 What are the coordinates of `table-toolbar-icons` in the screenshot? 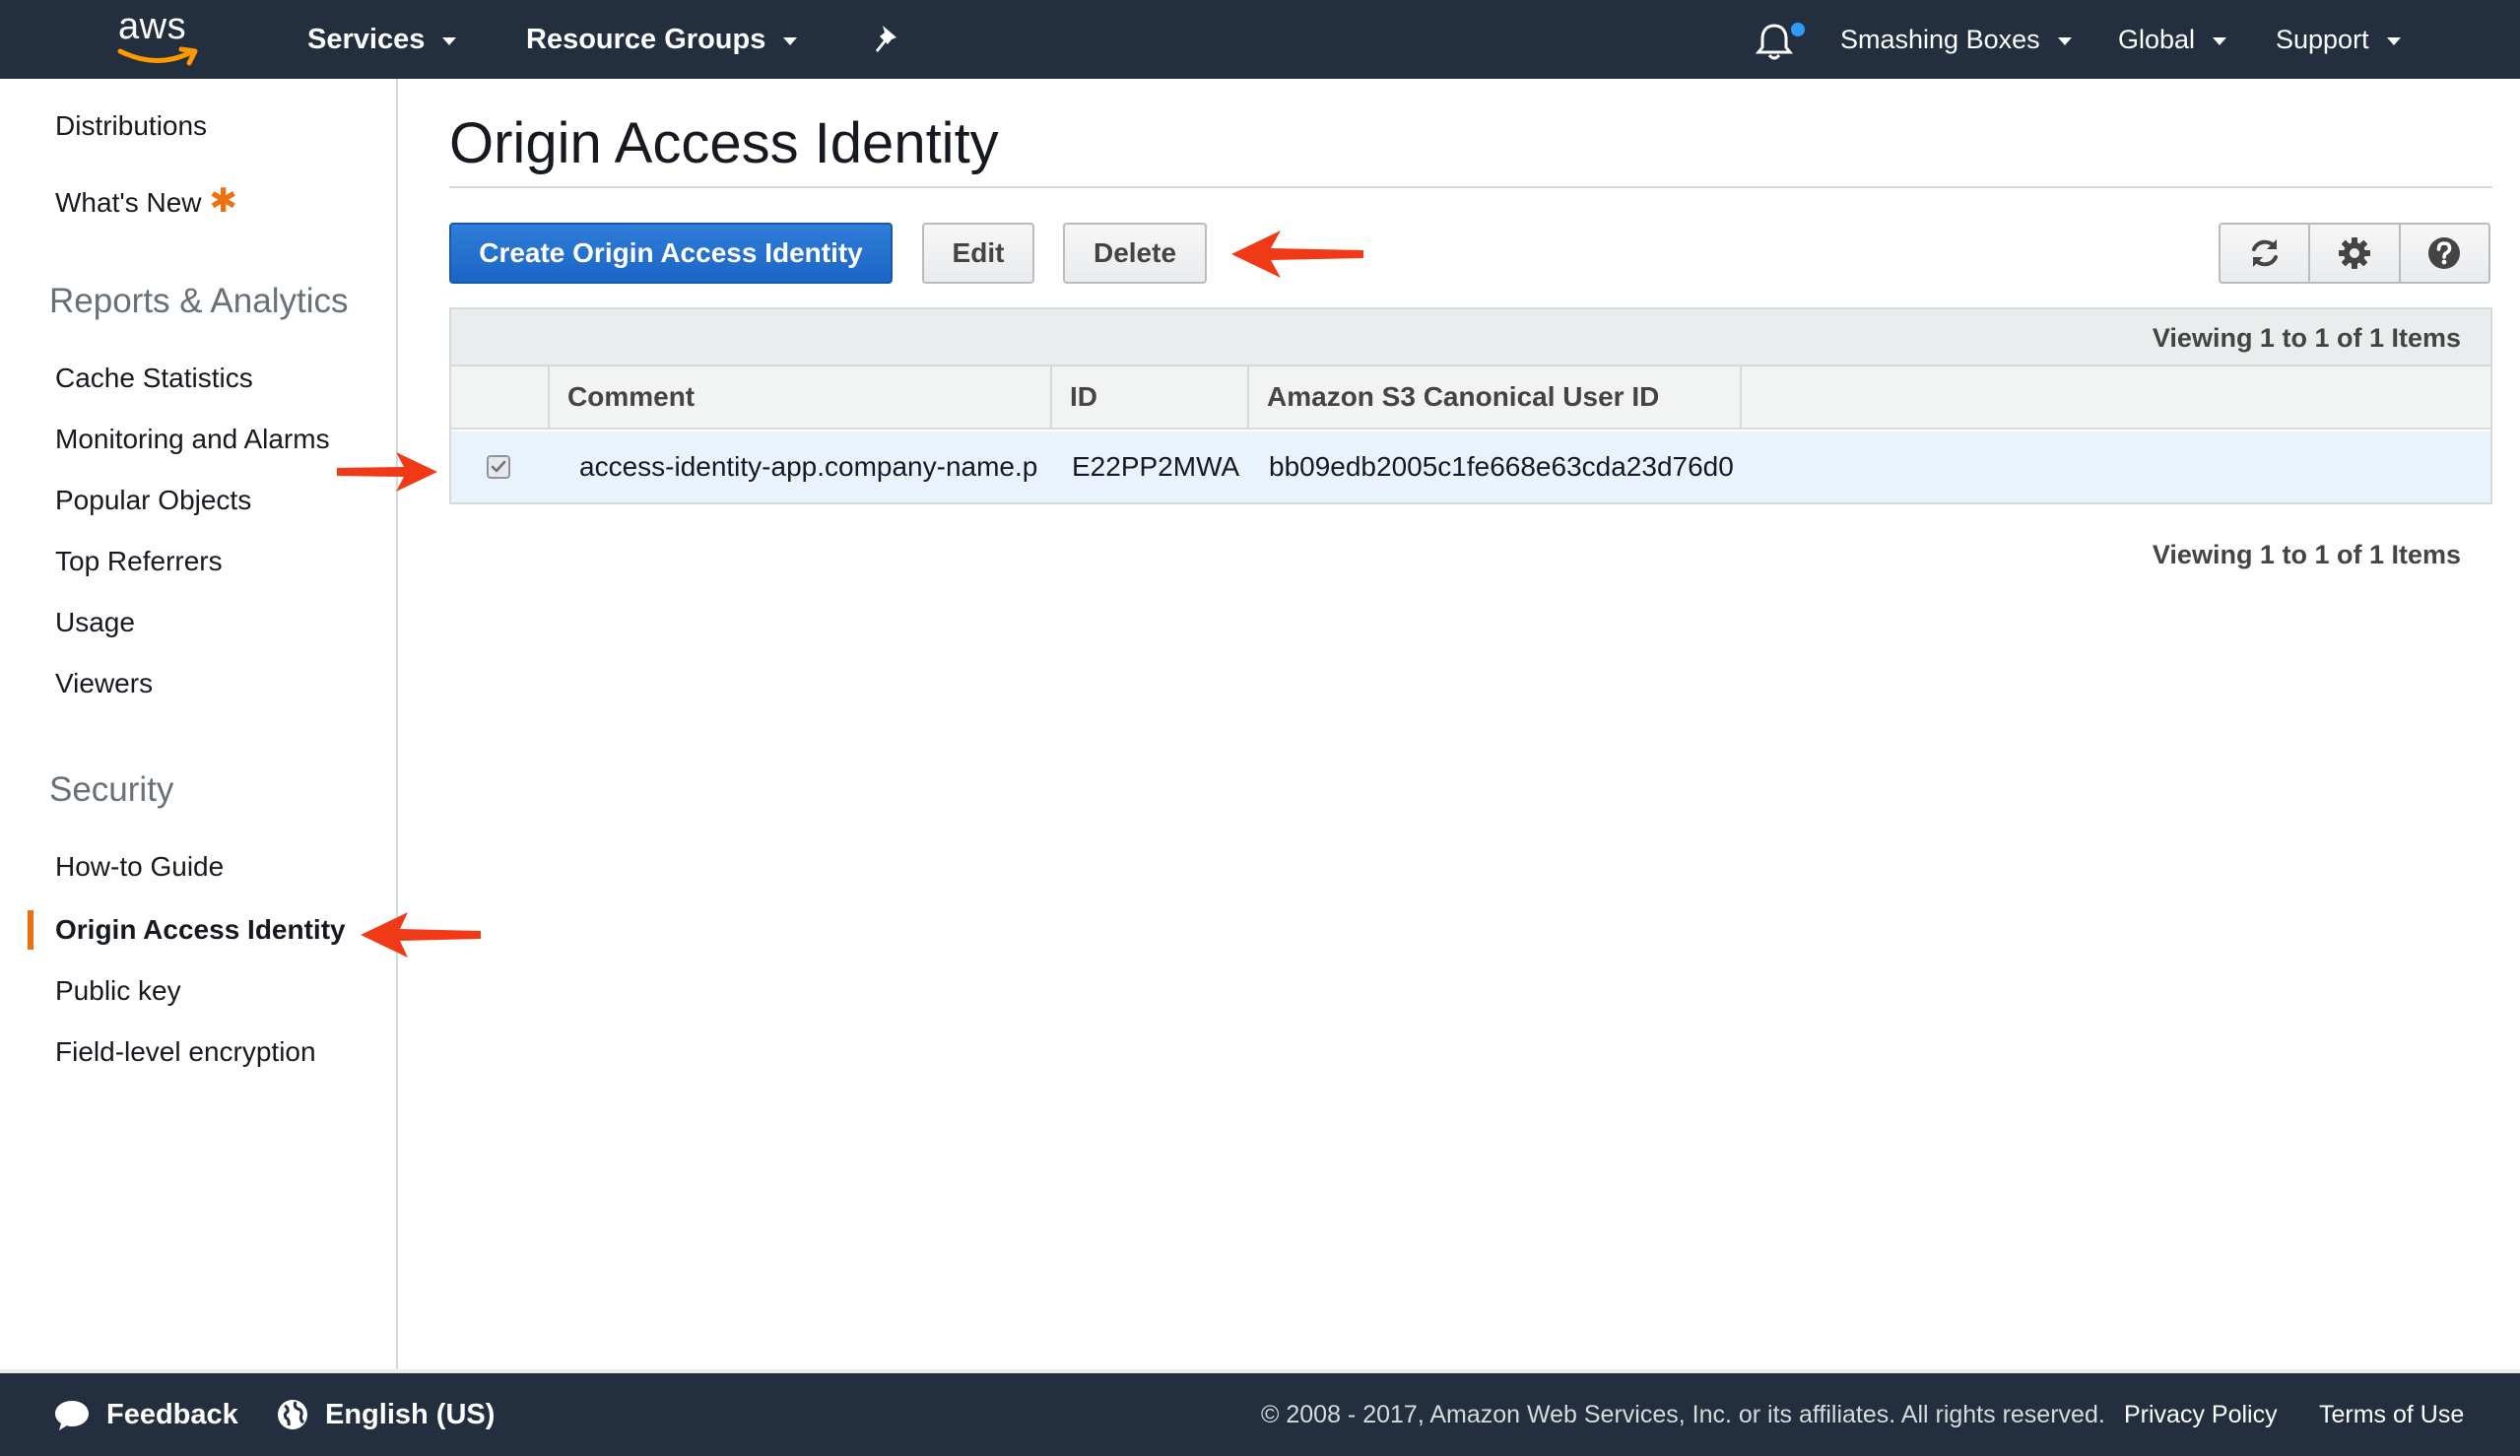 It's located at (2354, 253).